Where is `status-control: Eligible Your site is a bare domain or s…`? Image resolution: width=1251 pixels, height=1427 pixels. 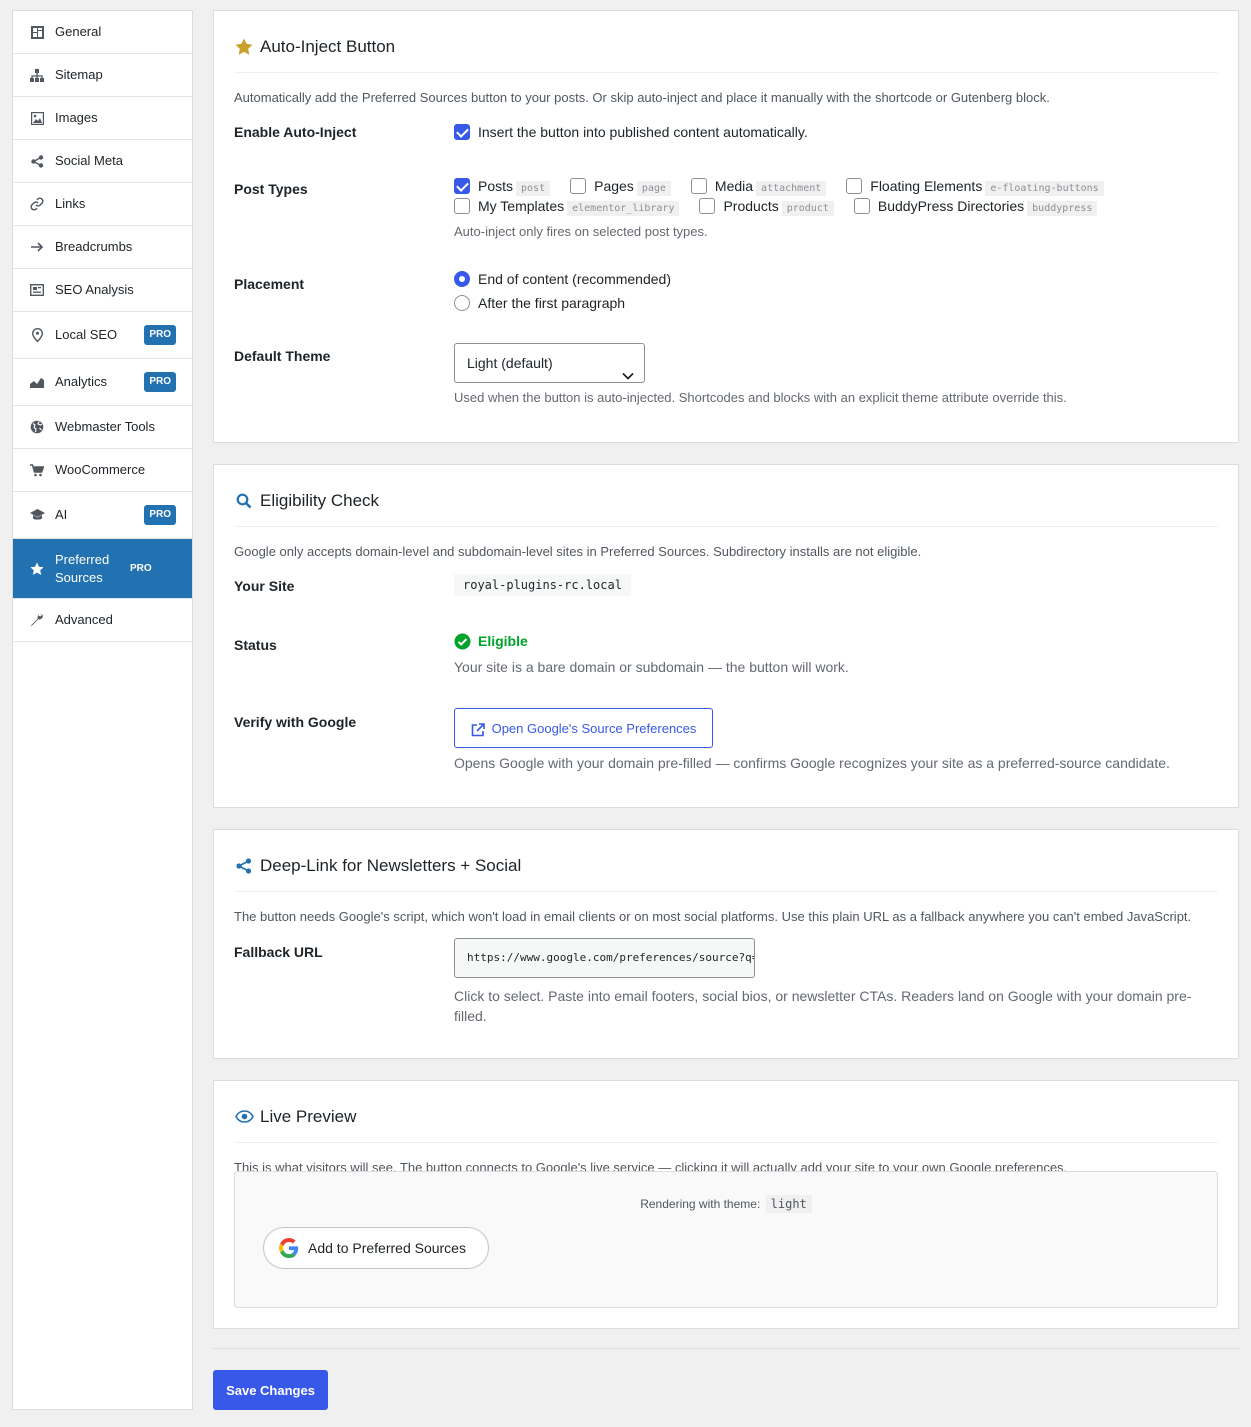 status-control: Eligible Your site is a bare domain or s… is located at coordinates (836, 653).